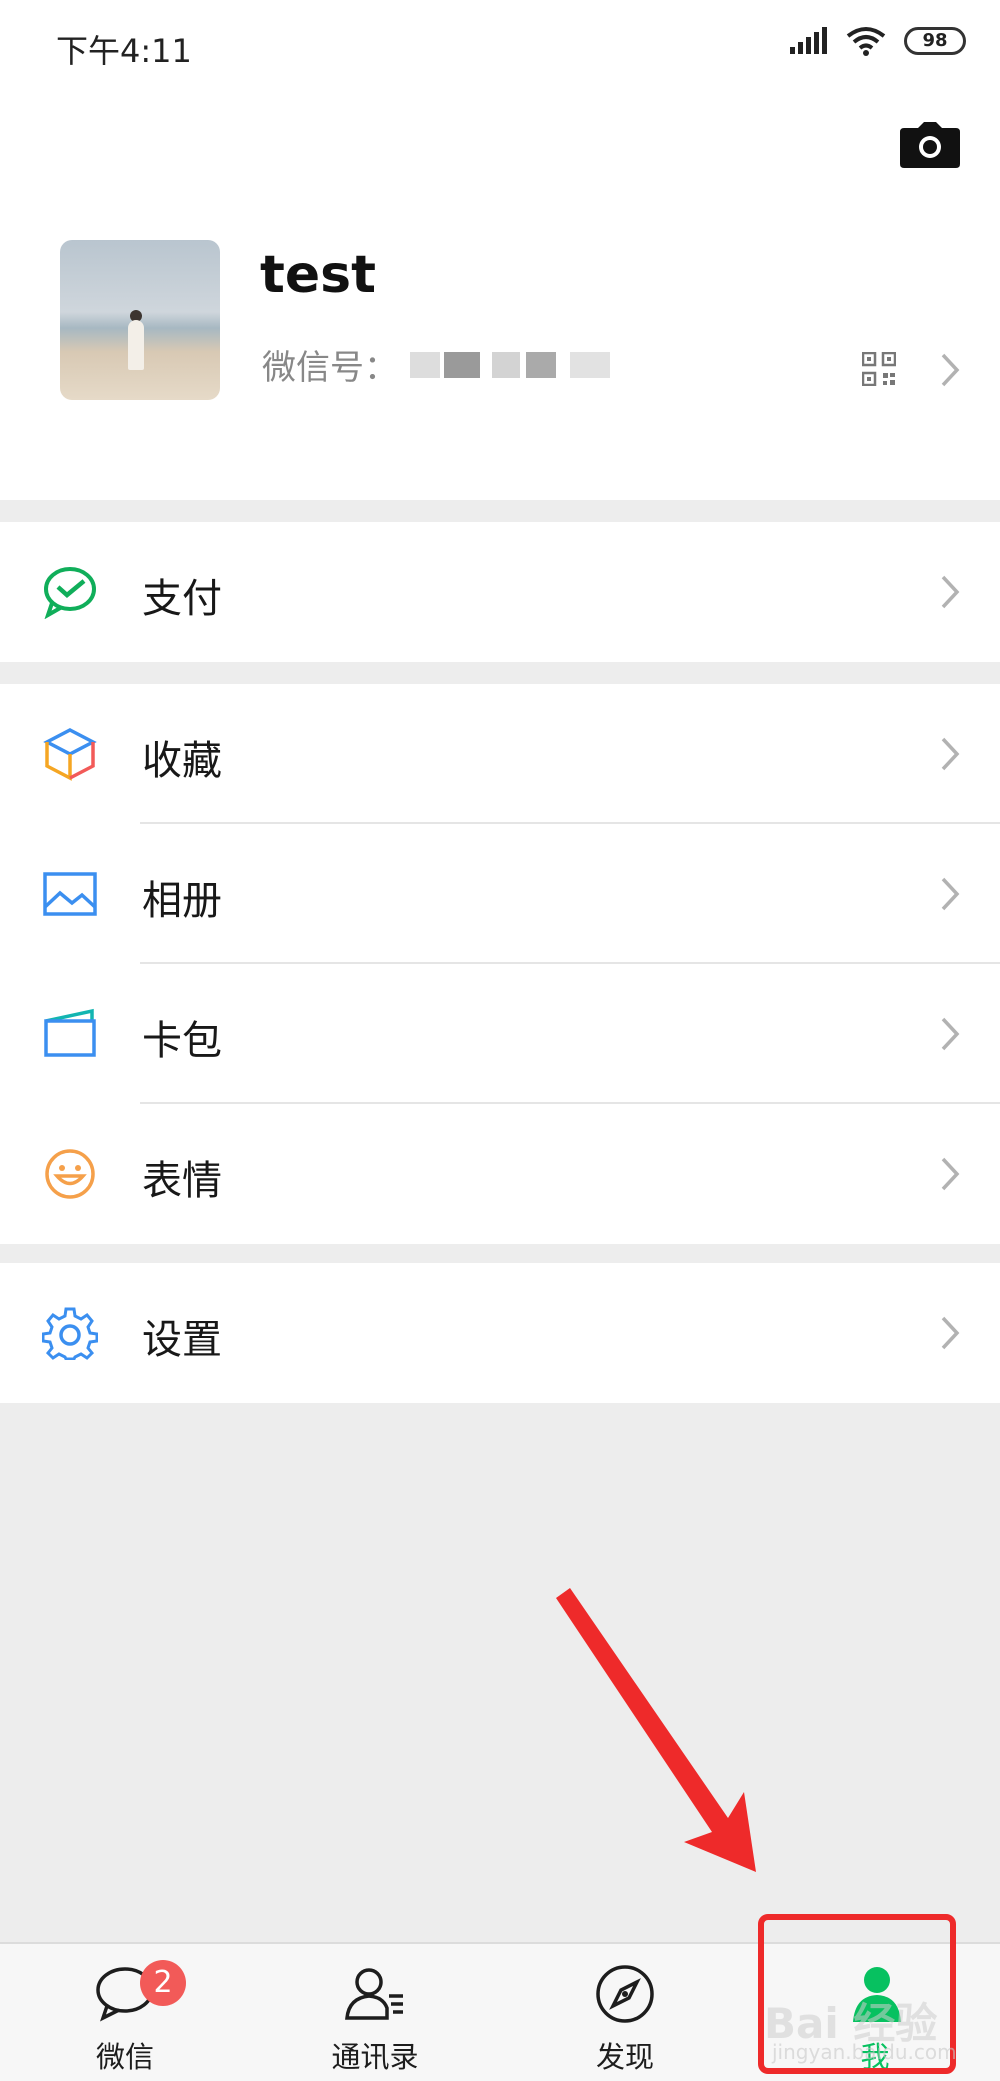 This screenshot has width=1000, height=2081. I want to click on menu-item-label: 支付, so click(182, 599).